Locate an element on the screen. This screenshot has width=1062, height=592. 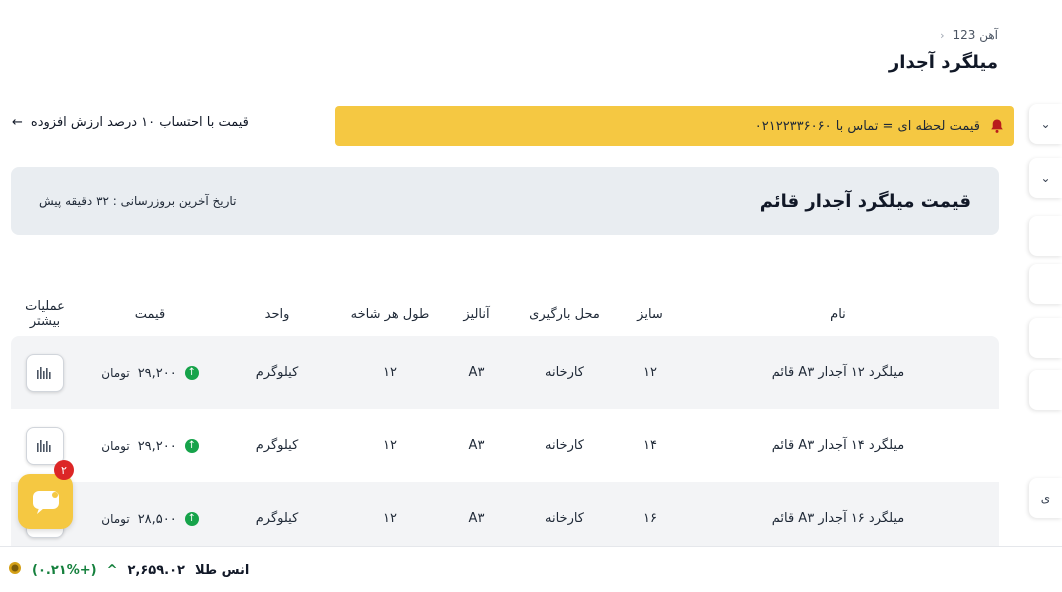
column-header: محل بارگیری is located at coordinates (564, 314).